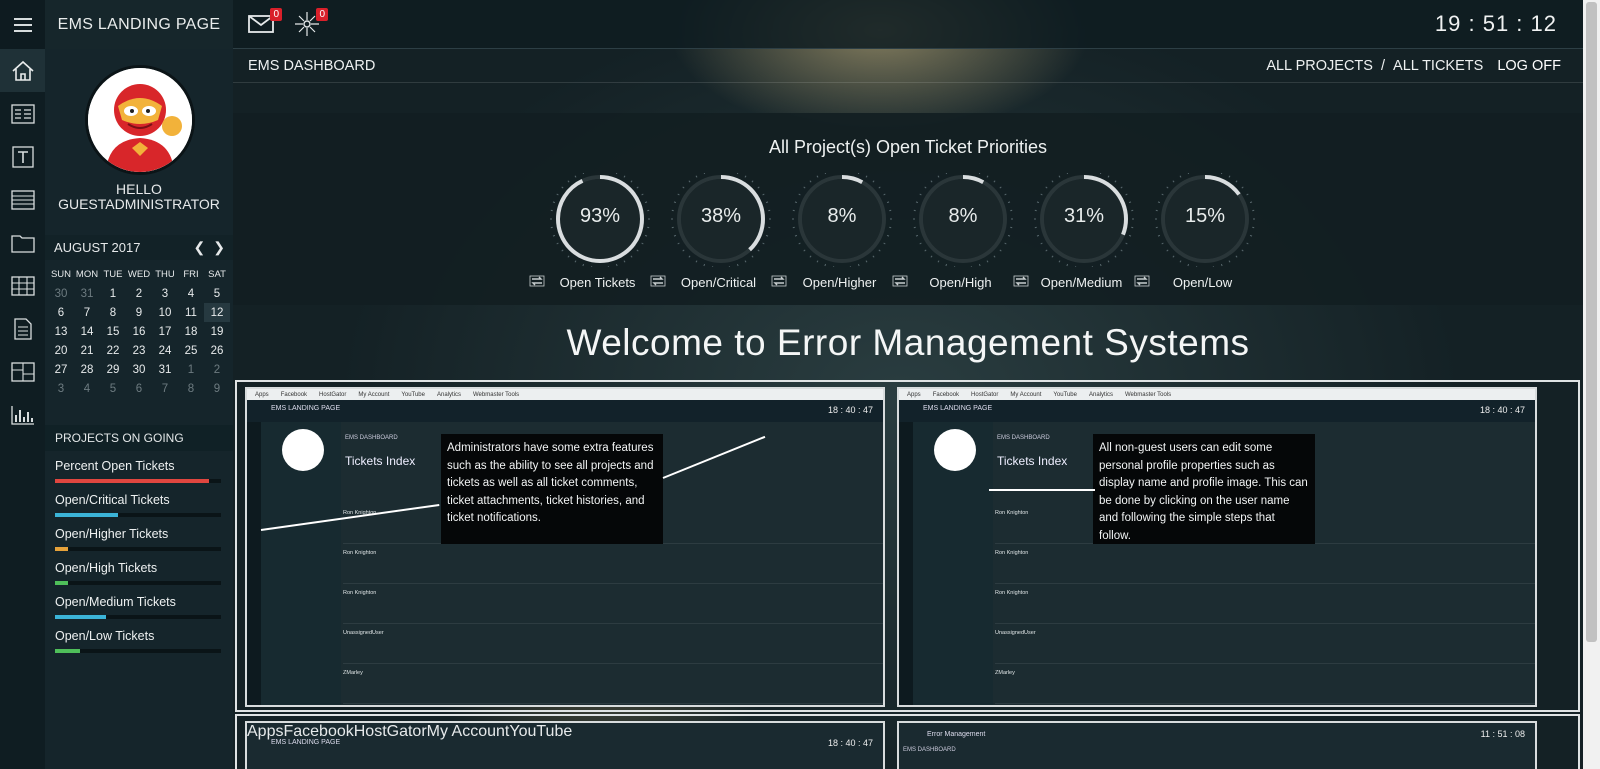 Image resolution: width=1600 pixels, height=769 pixels. What do you see at coordinates (191, 312) in the screenshot?
I see `calendar-day: 11` at bounding box center [191, 312].